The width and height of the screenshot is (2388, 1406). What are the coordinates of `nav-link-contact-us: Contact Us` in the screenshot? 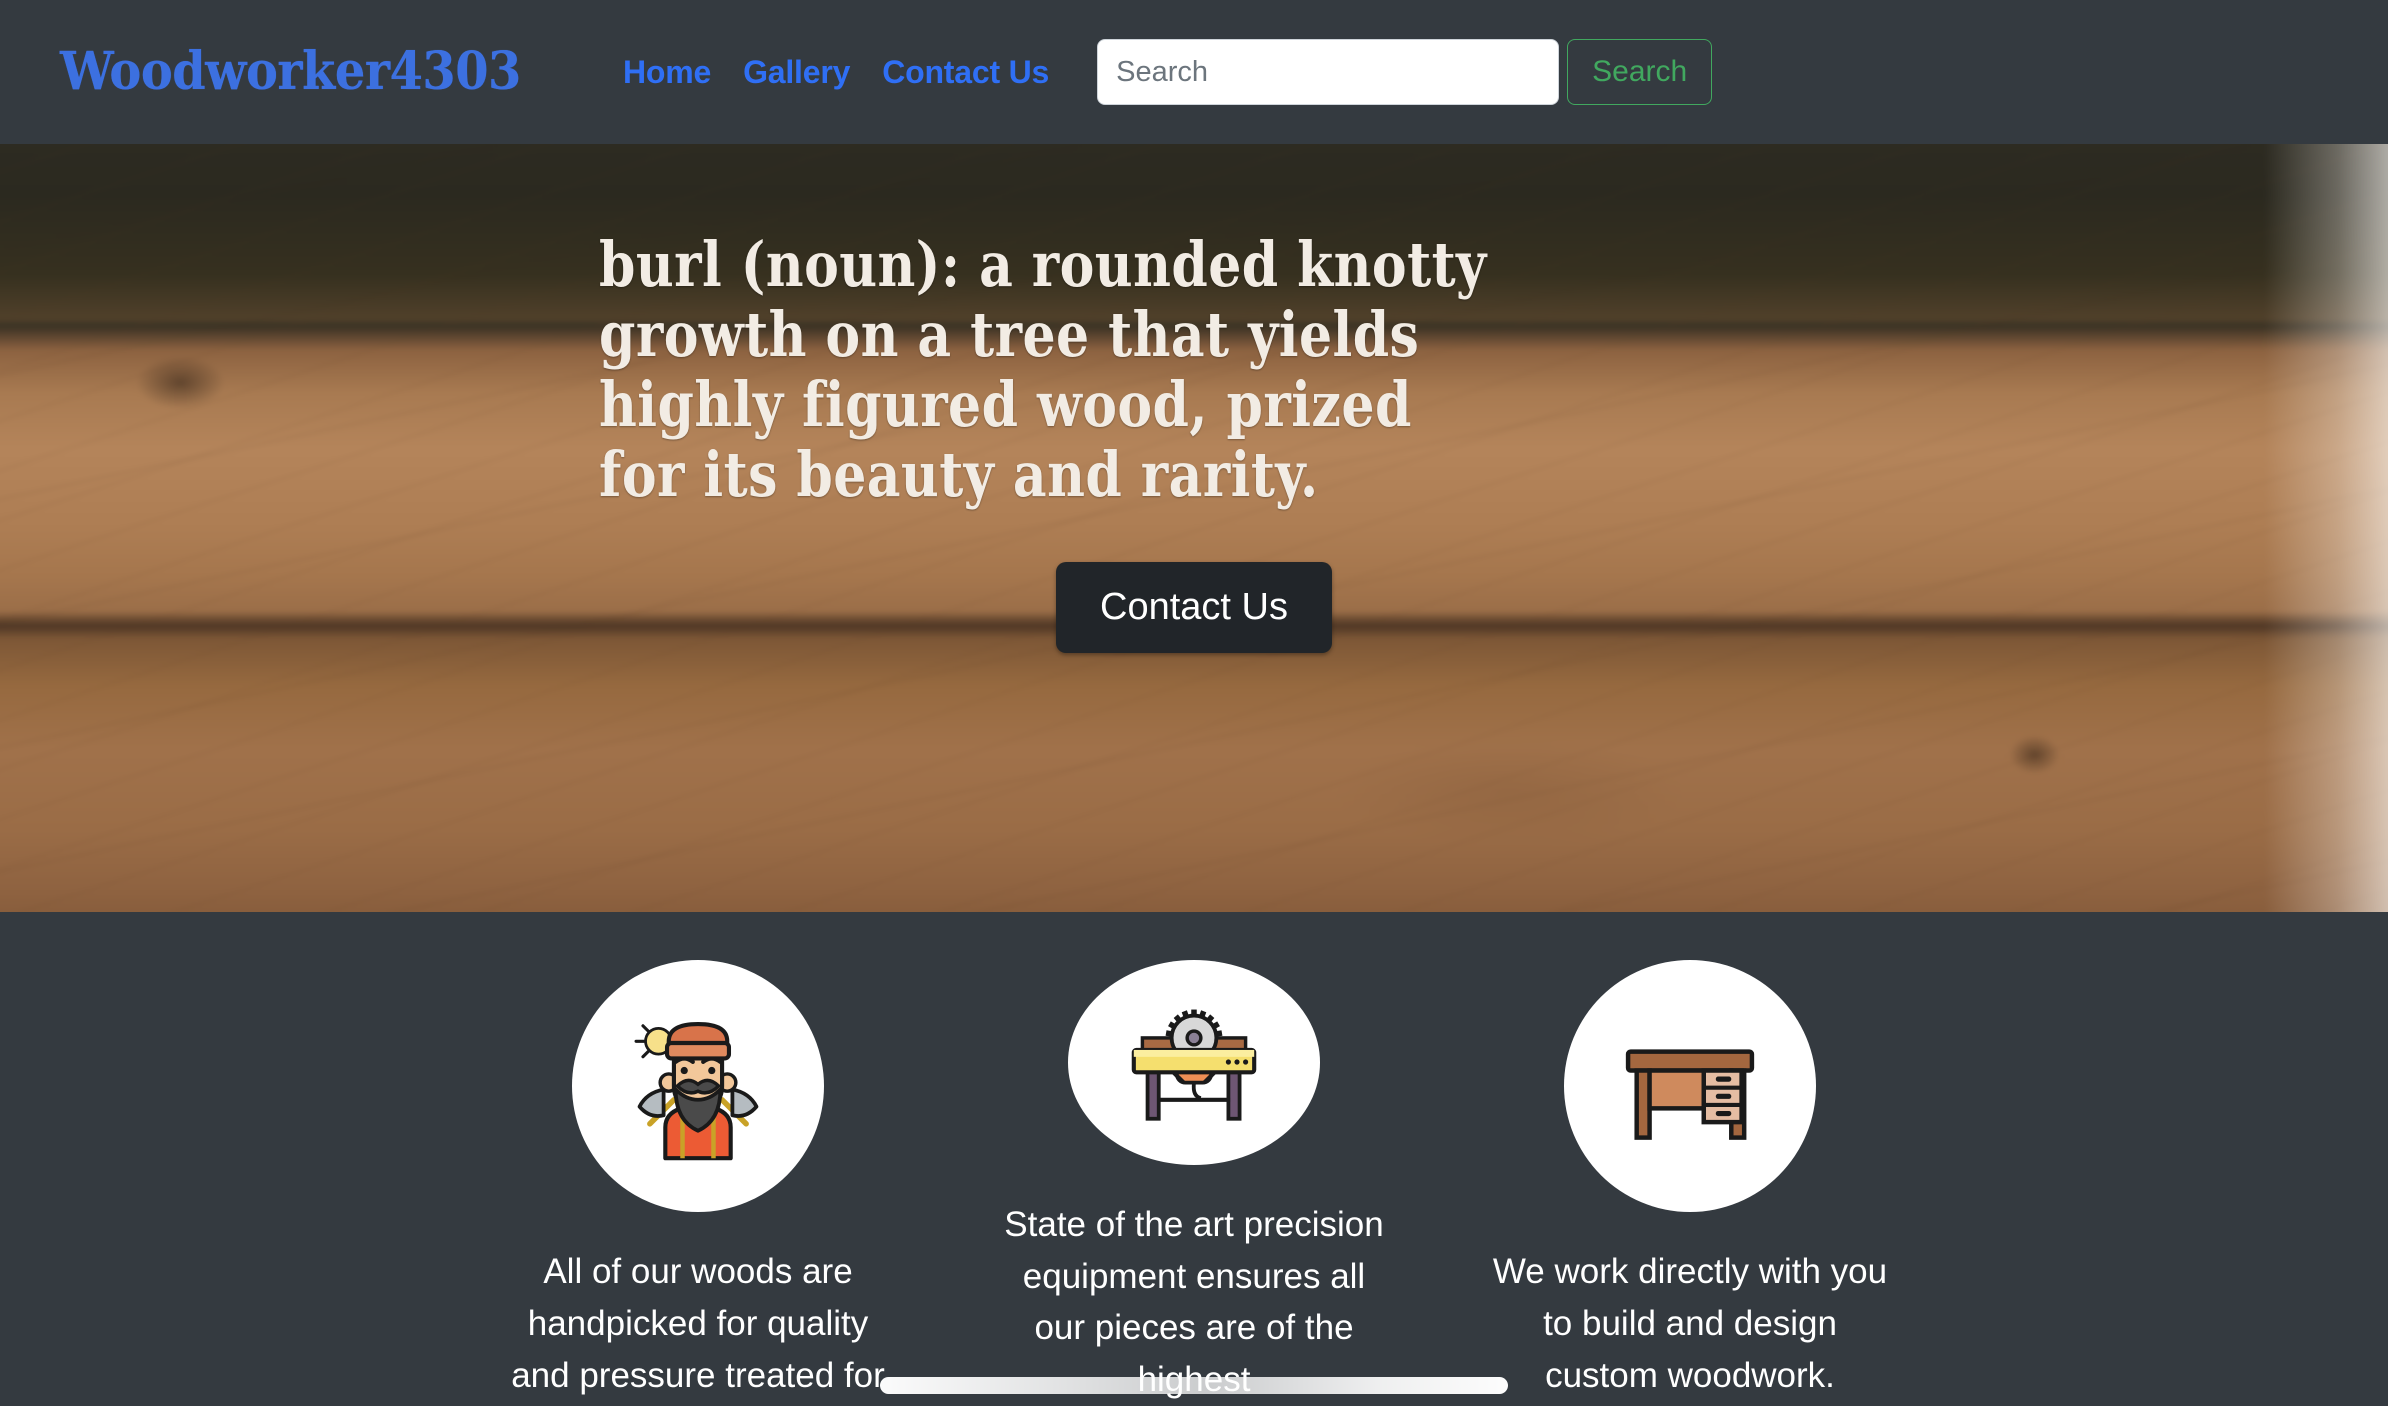 It's located at (965, 72).